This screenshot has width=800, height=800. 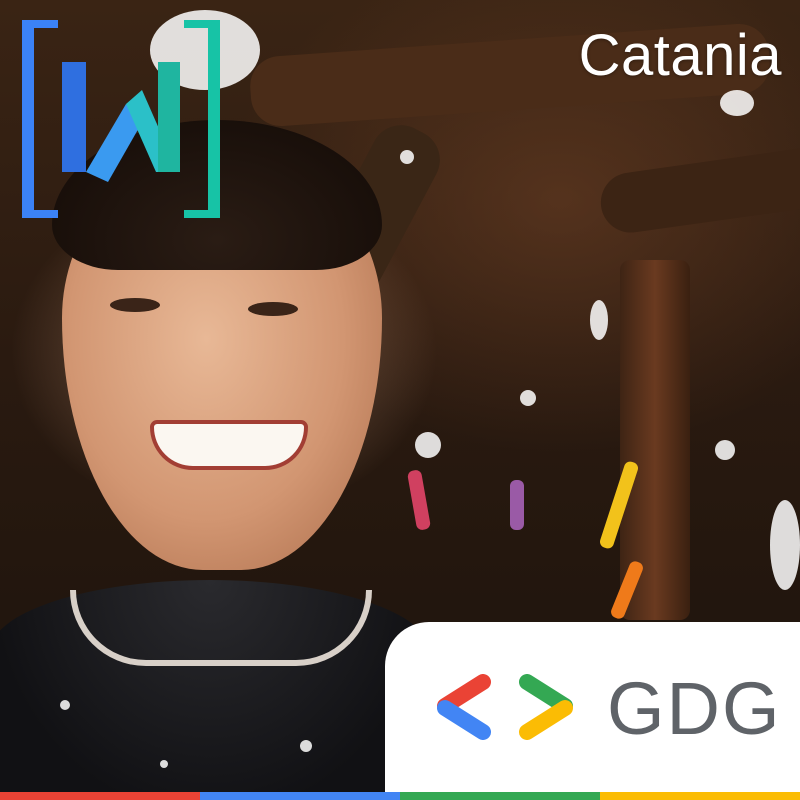 What do you see at coordinates (505, 707) in the screenshot?
I see `gdg-chevrons-icon` at bounding box center [505, 707].